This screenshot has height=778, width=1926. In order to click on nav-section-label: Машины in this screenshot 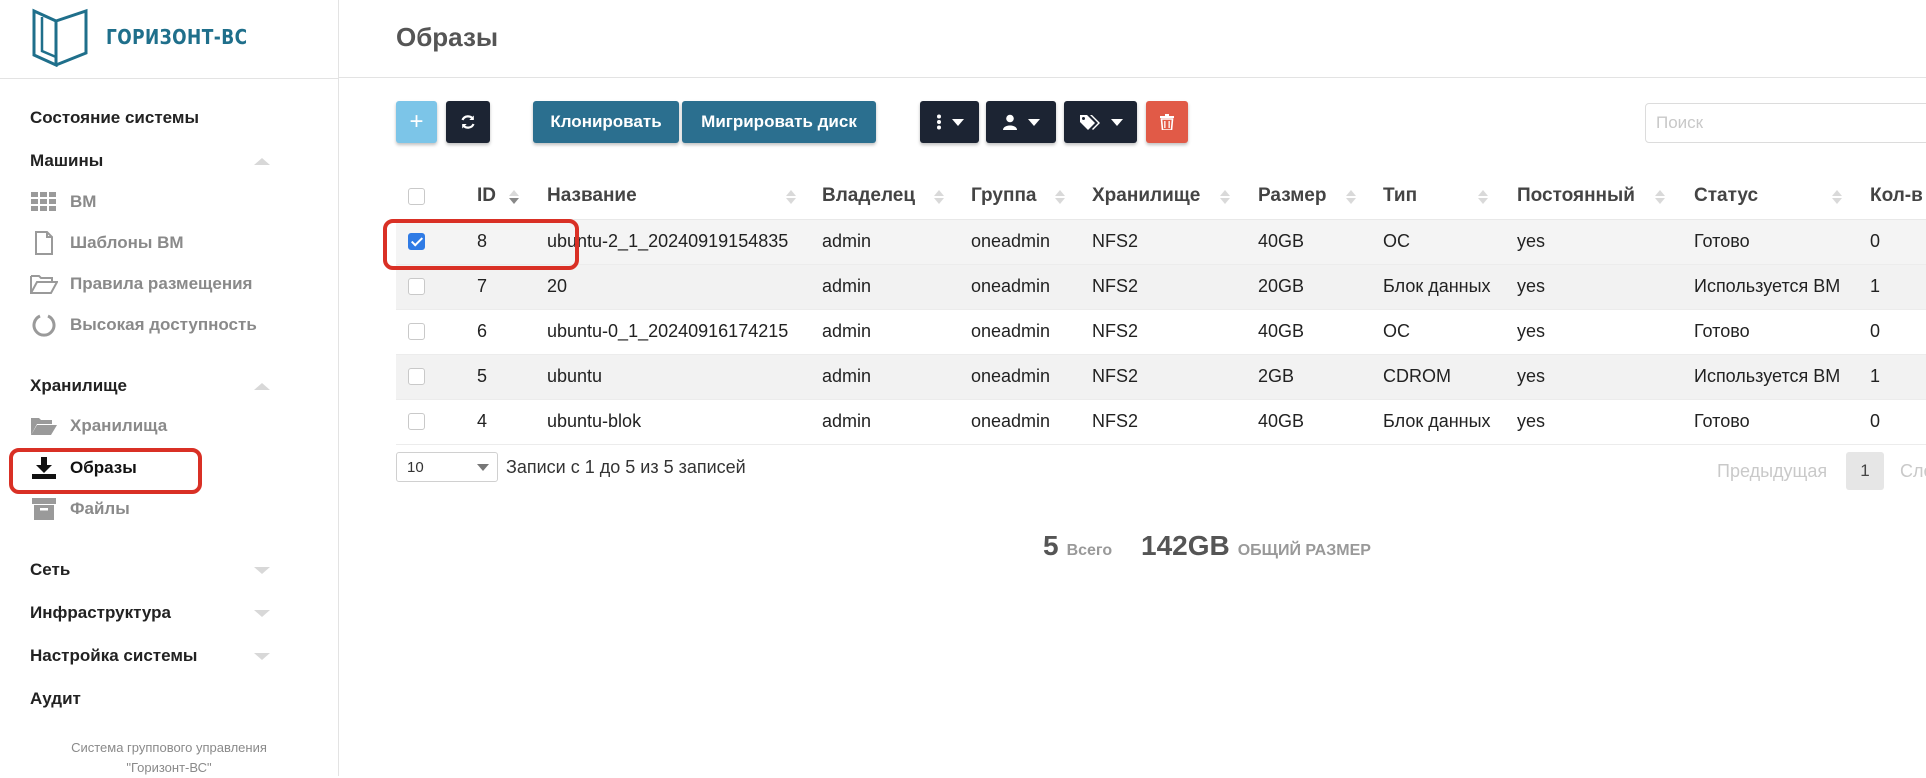, I will do `click(67, 160)`.